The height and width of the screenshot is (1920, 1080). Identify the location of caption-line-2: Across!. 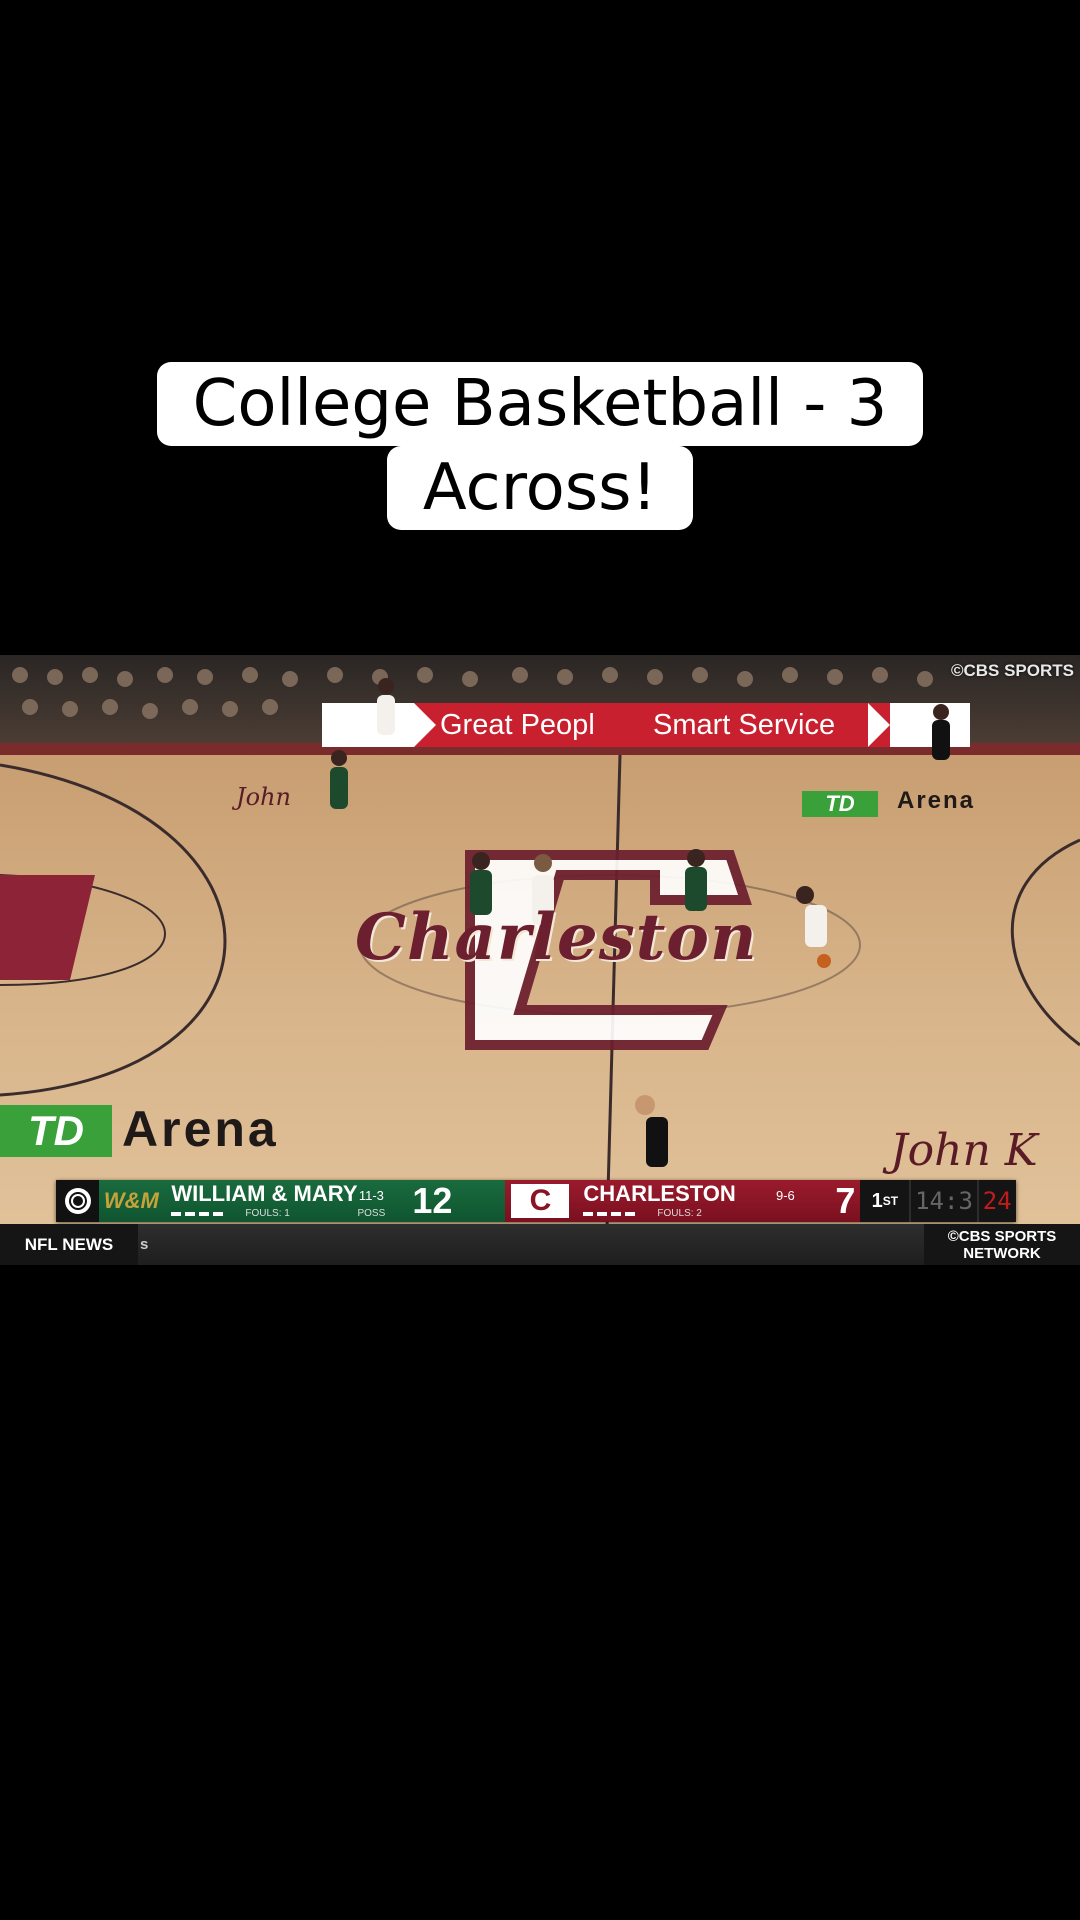
(540, 488).